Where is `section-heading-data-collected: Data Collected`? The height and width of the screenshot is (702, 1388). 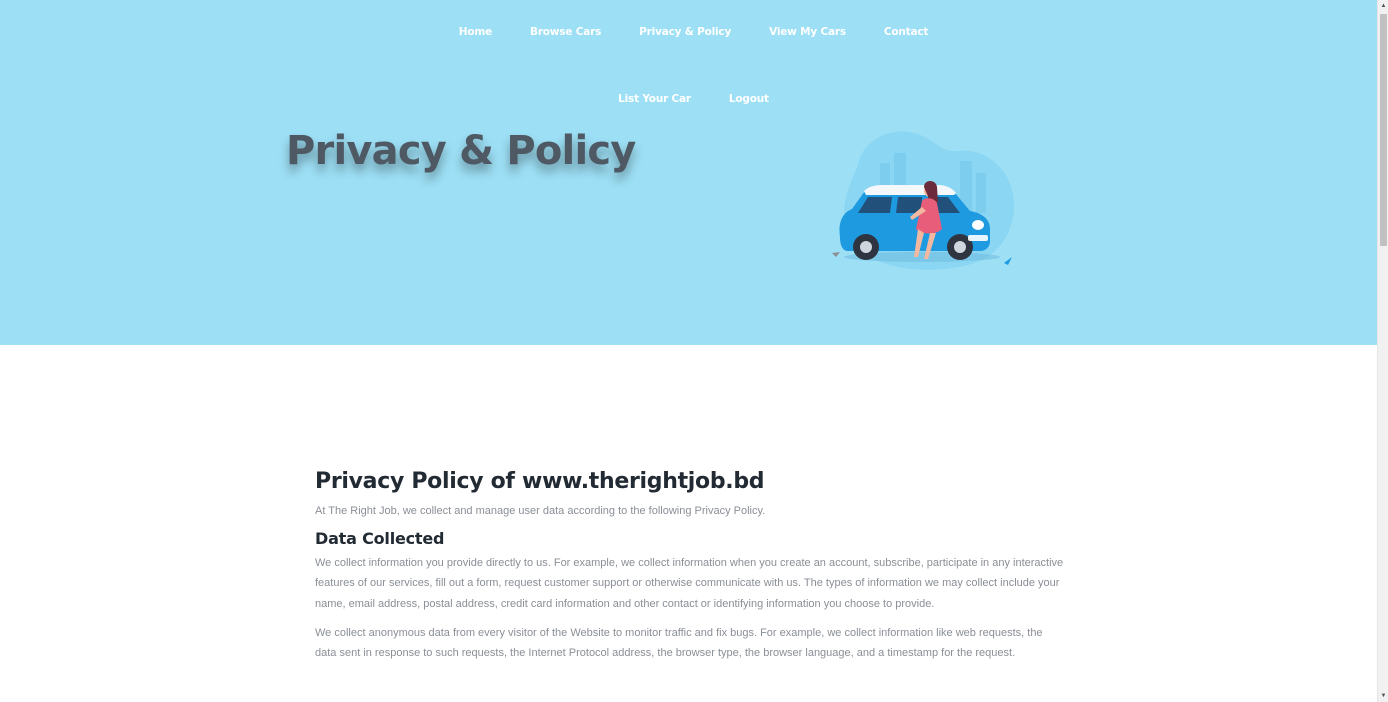
section-heading-data-collected: Data Collected is located at coordinates (380, 538).